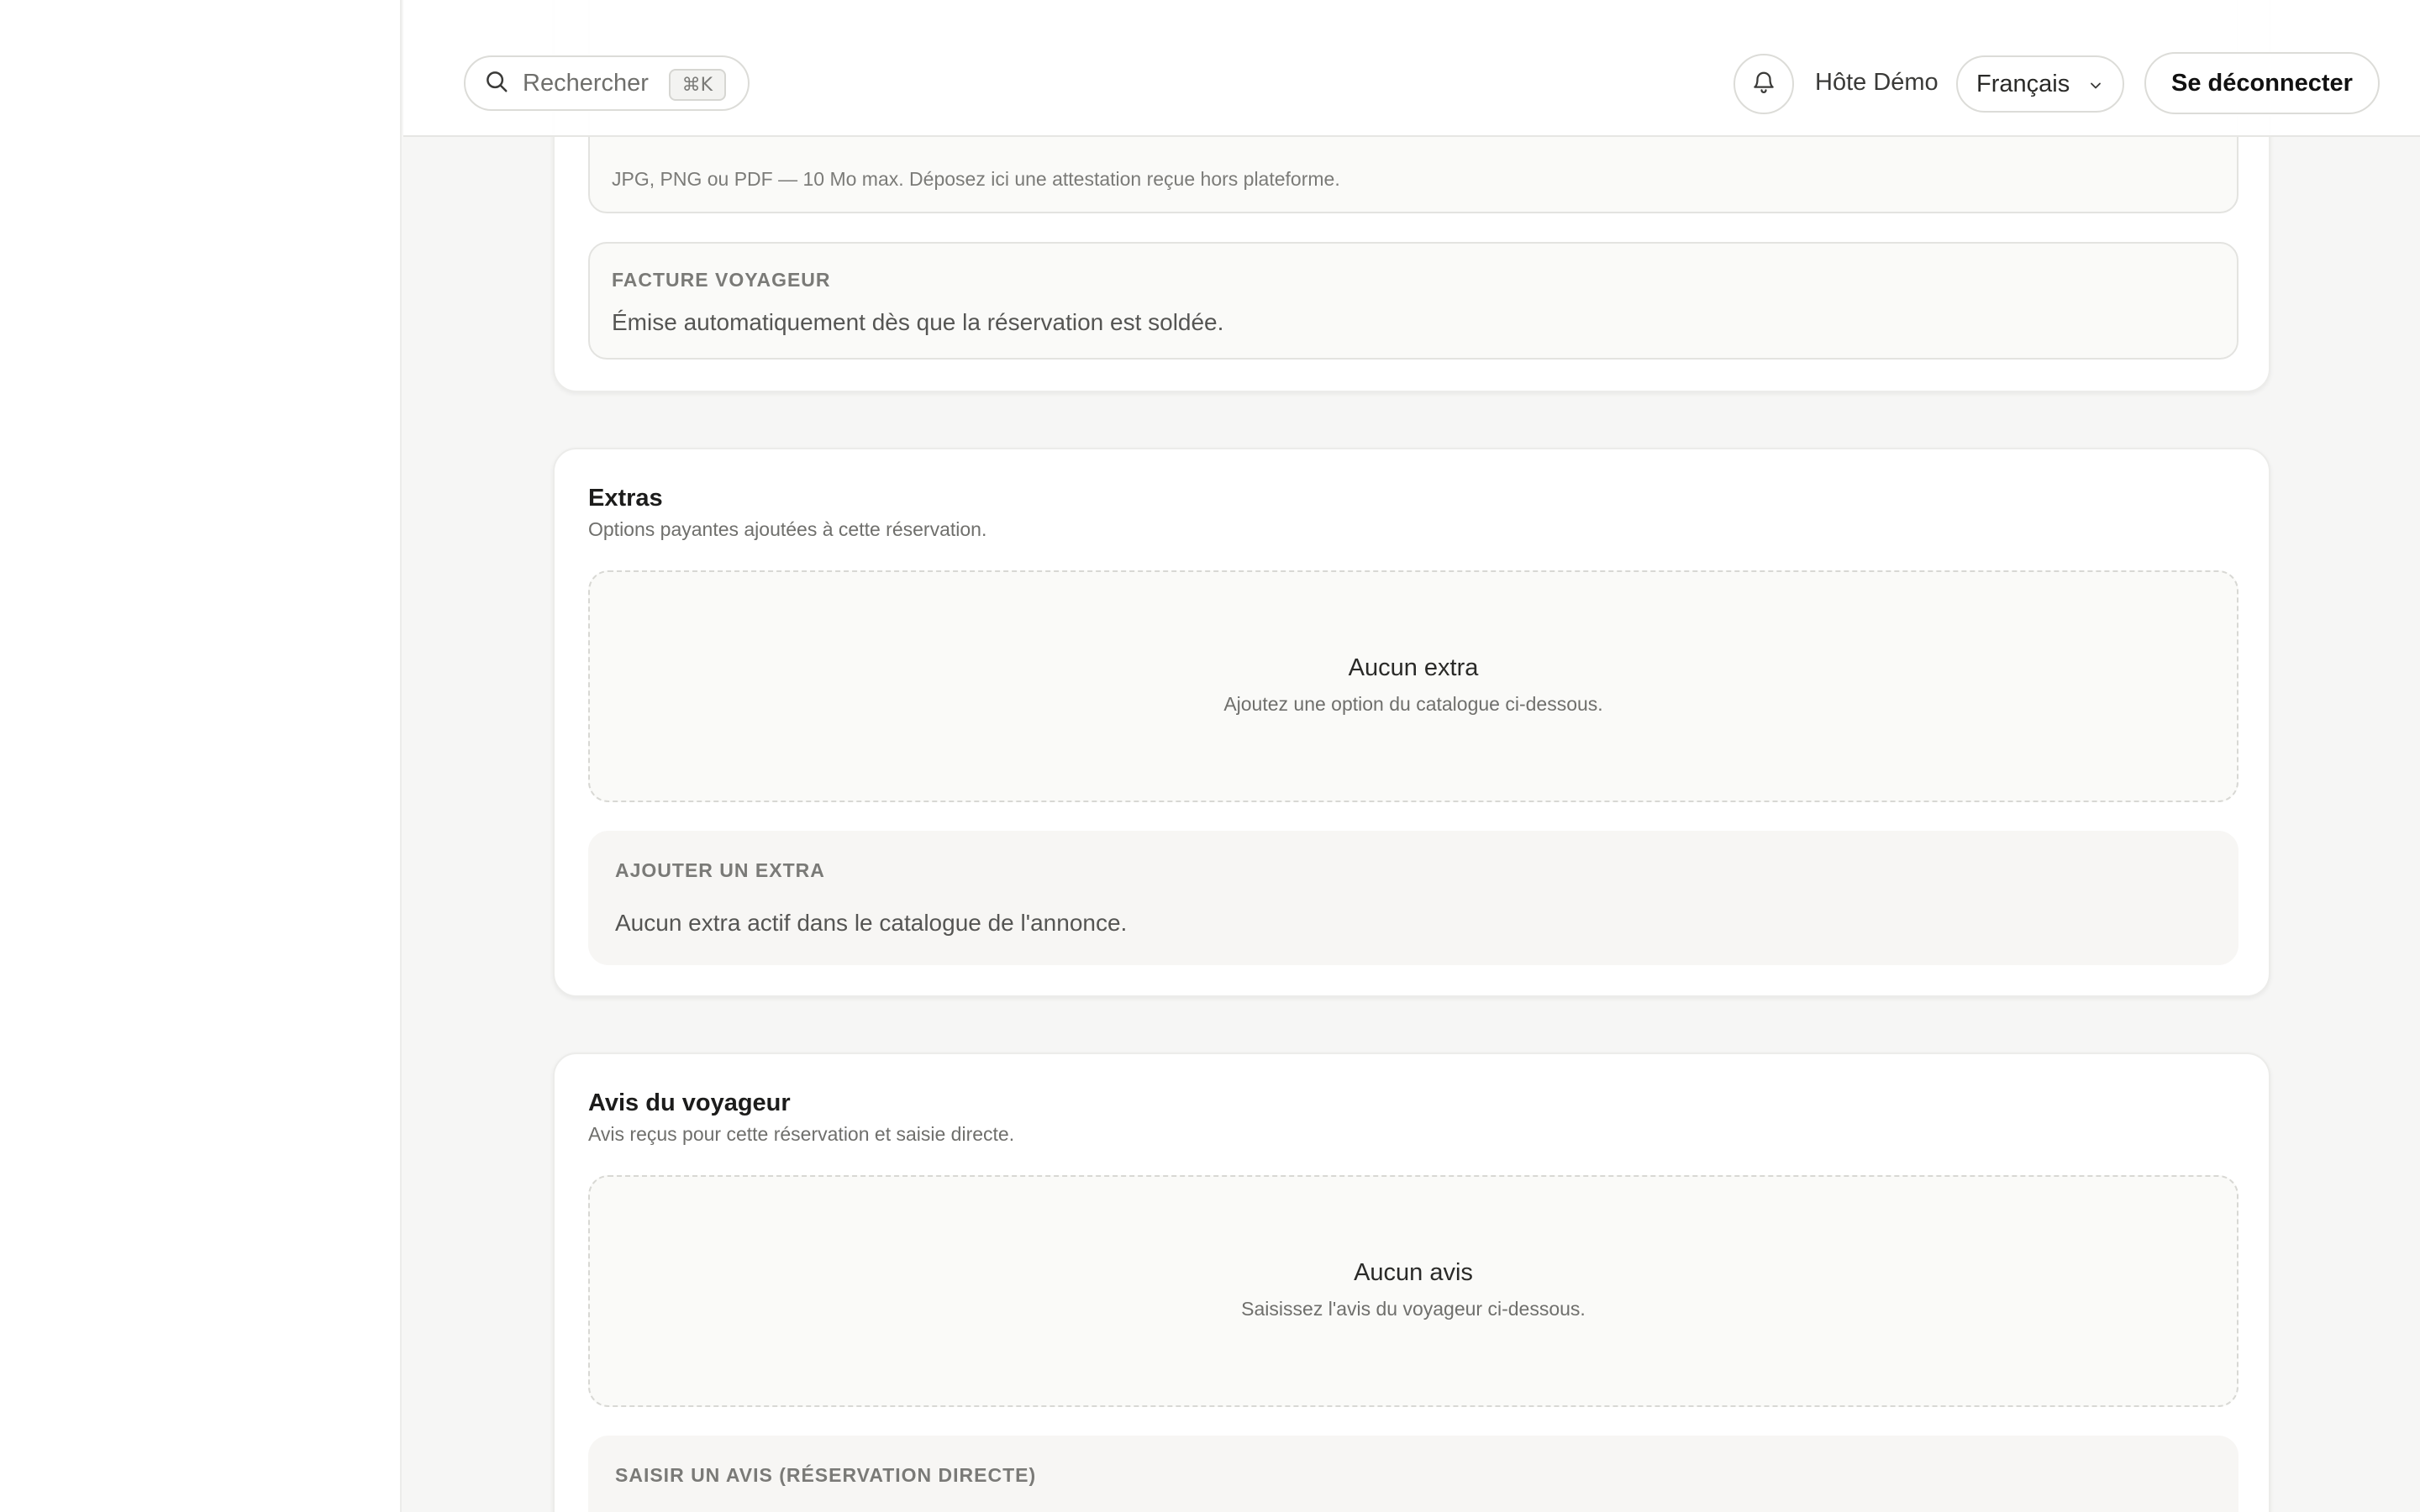  Describe the element at coordinates (1877, 82) in the screenshot. I see `user-name: Hôte Démo` at that location.